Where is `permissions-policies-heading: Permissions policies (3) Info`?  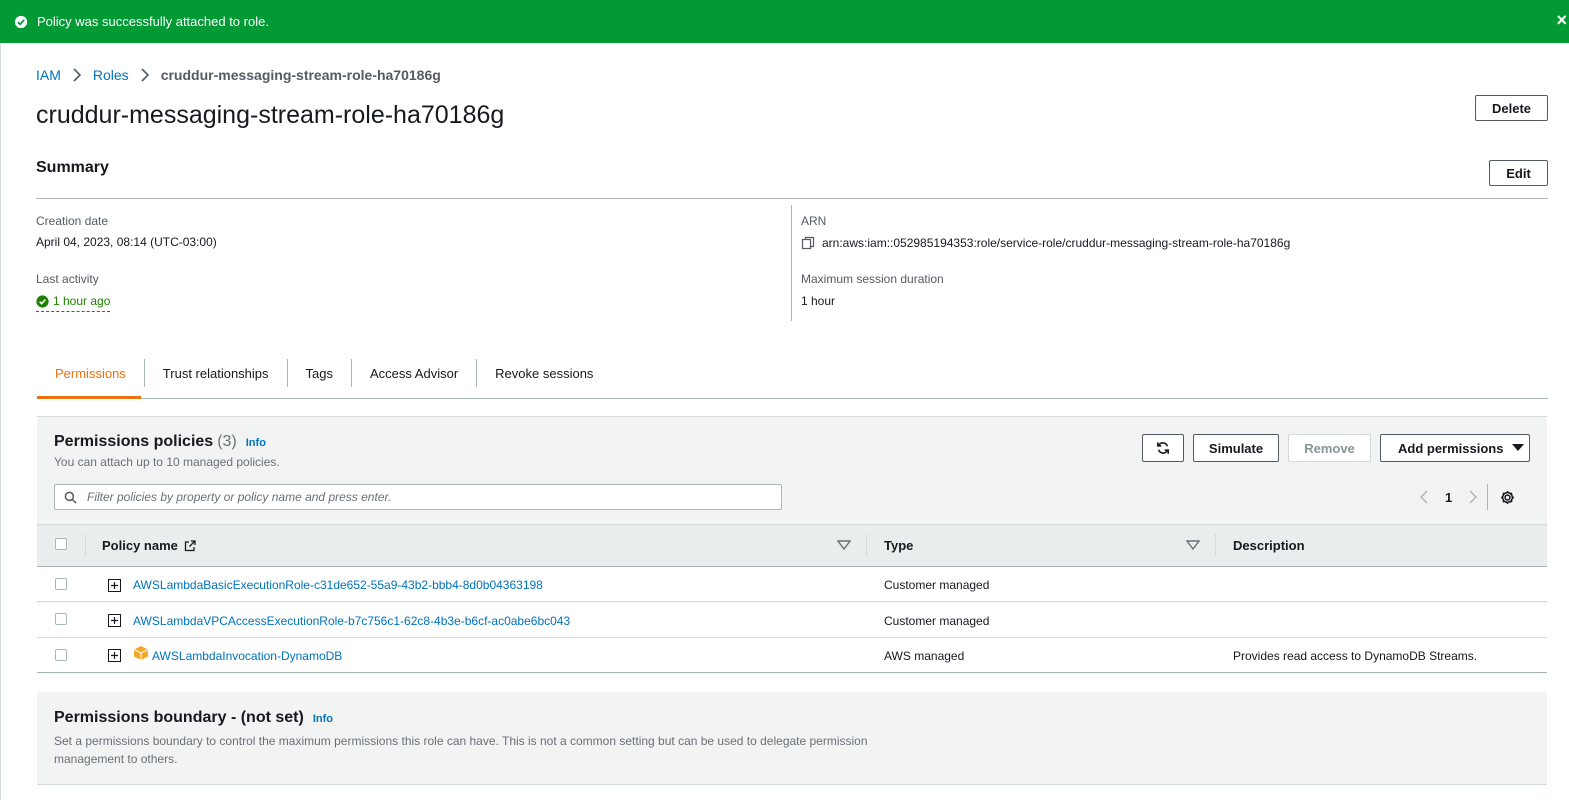
permissions-policies-heading: Permissions policies (3) Info is located at coordinates (160, 442).